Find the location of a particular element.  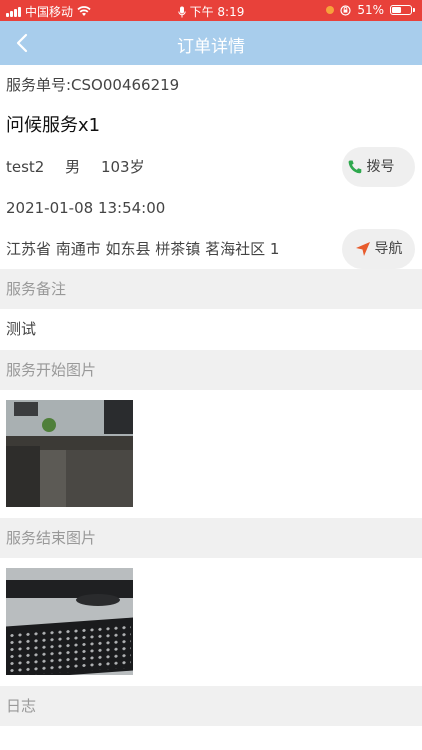

phone-icon is located at coordinates (354, 167).